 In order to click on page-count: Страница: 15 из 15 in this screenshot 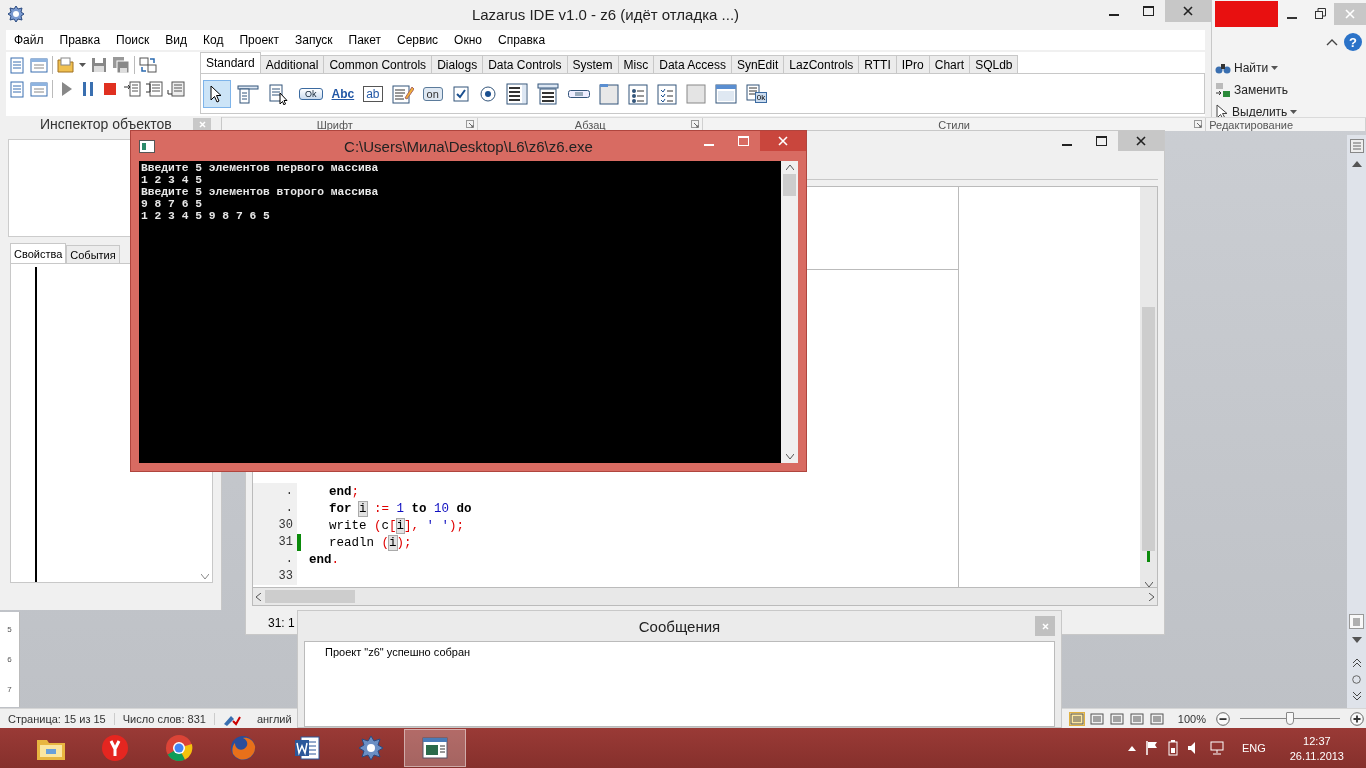, I will do `click(57, 718)`.